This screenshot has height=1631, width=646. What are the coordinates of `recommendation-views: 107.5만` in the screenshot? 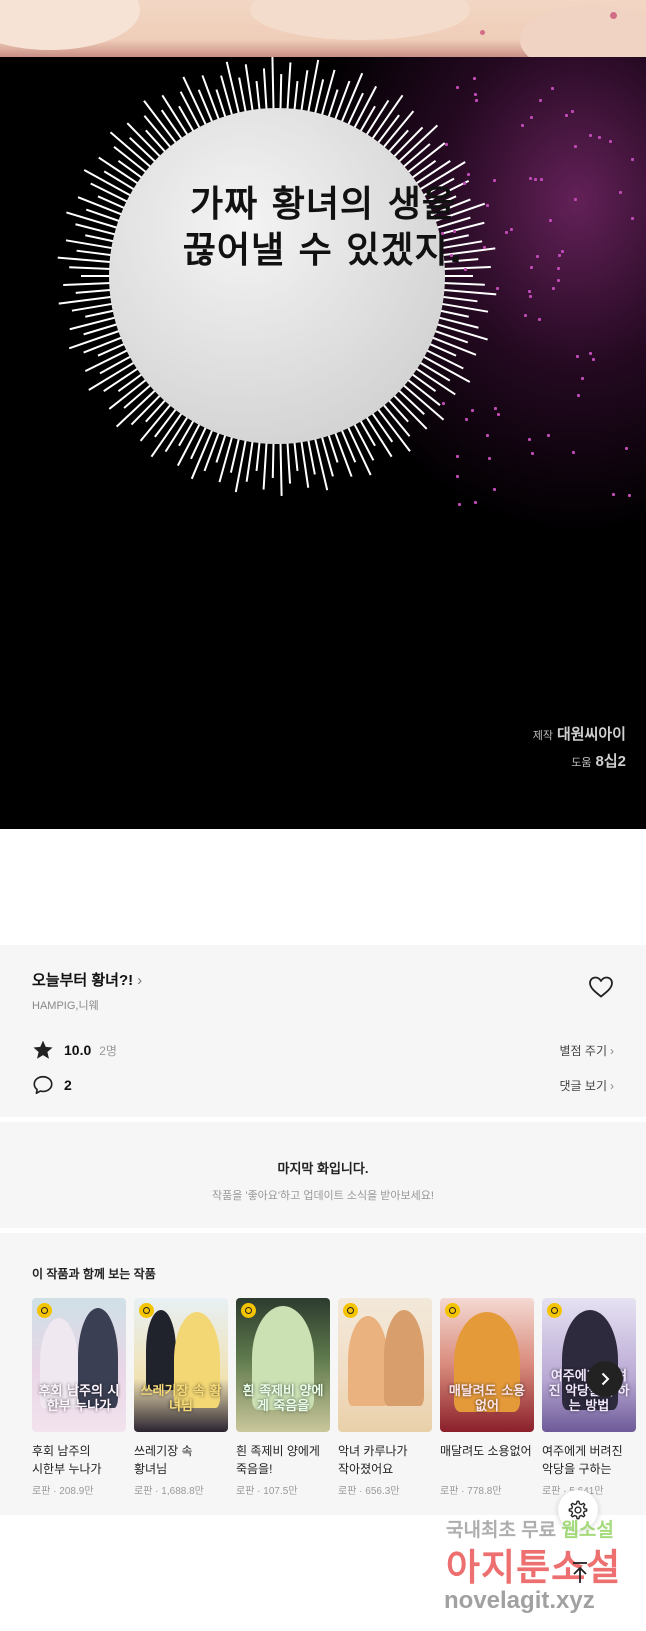 It's located at (280, 1491).